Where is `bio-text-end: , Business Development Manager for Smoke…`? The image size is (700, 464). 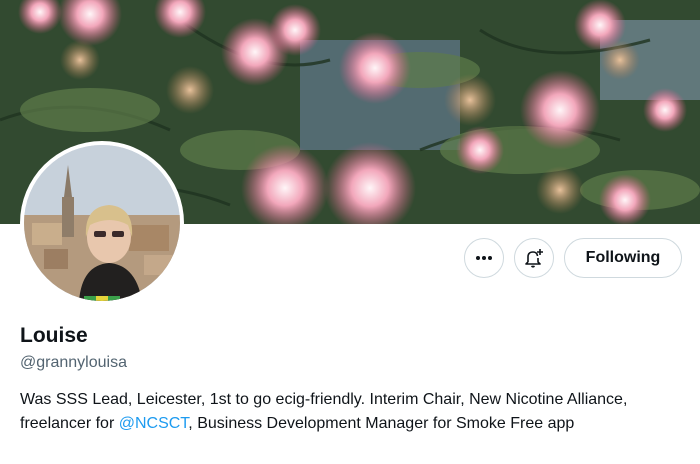
bio-text-end: , Business Development Manager for Smoke… is located at coordinates (381, 423).